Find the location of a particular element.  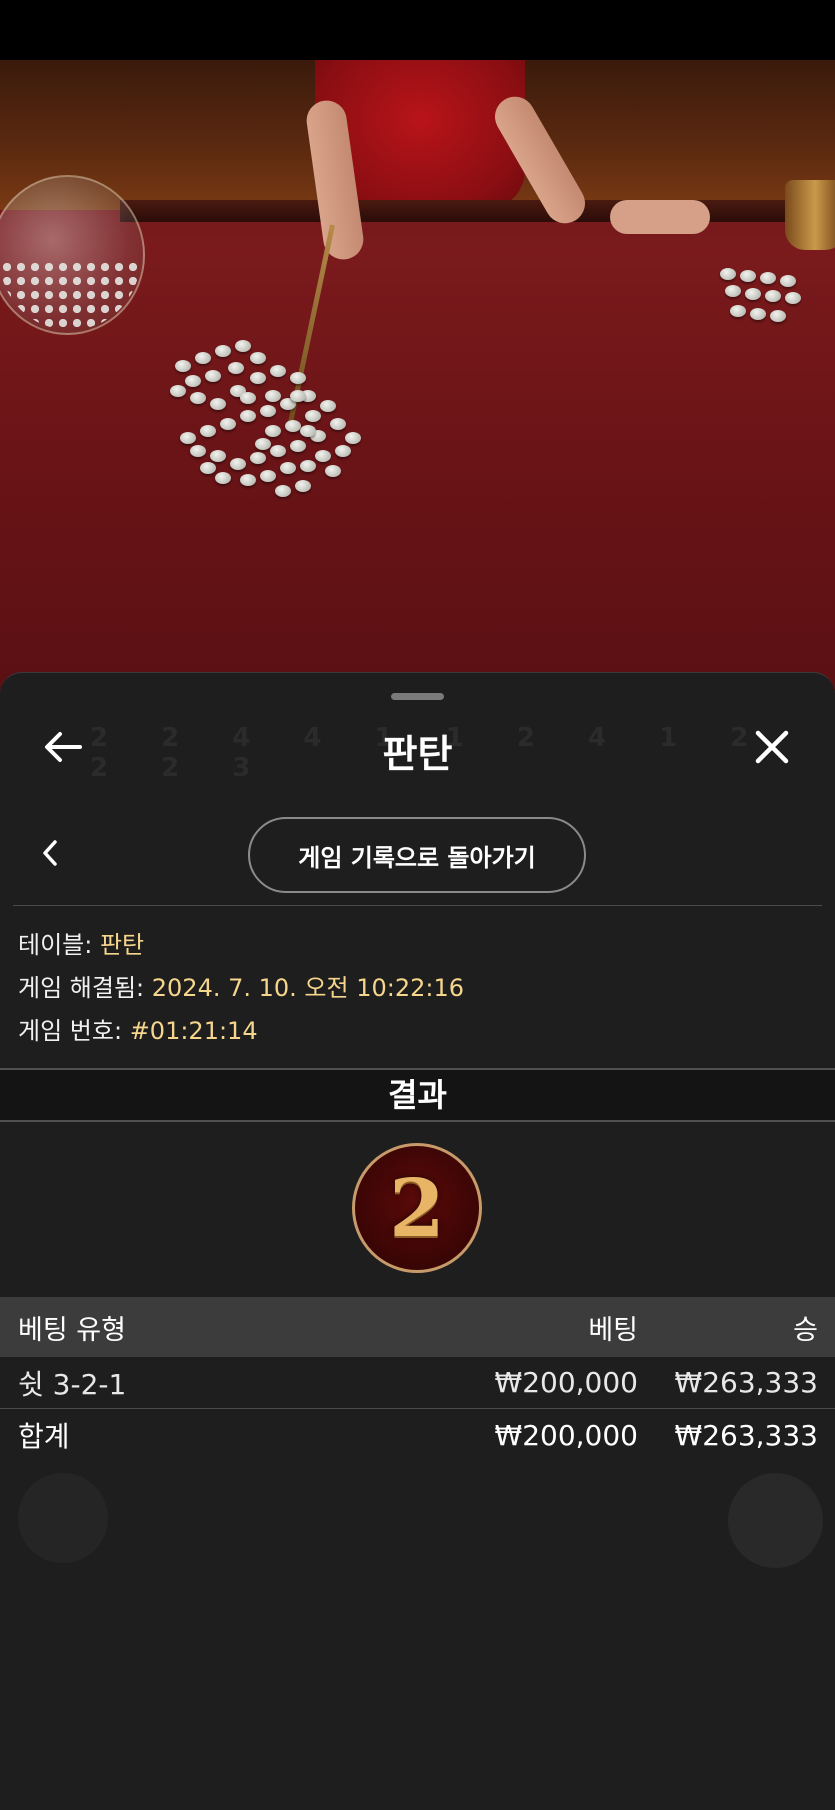

back-to-history-button: 게임 기록으로 돌아가기 is located at coordinates (417, 855).